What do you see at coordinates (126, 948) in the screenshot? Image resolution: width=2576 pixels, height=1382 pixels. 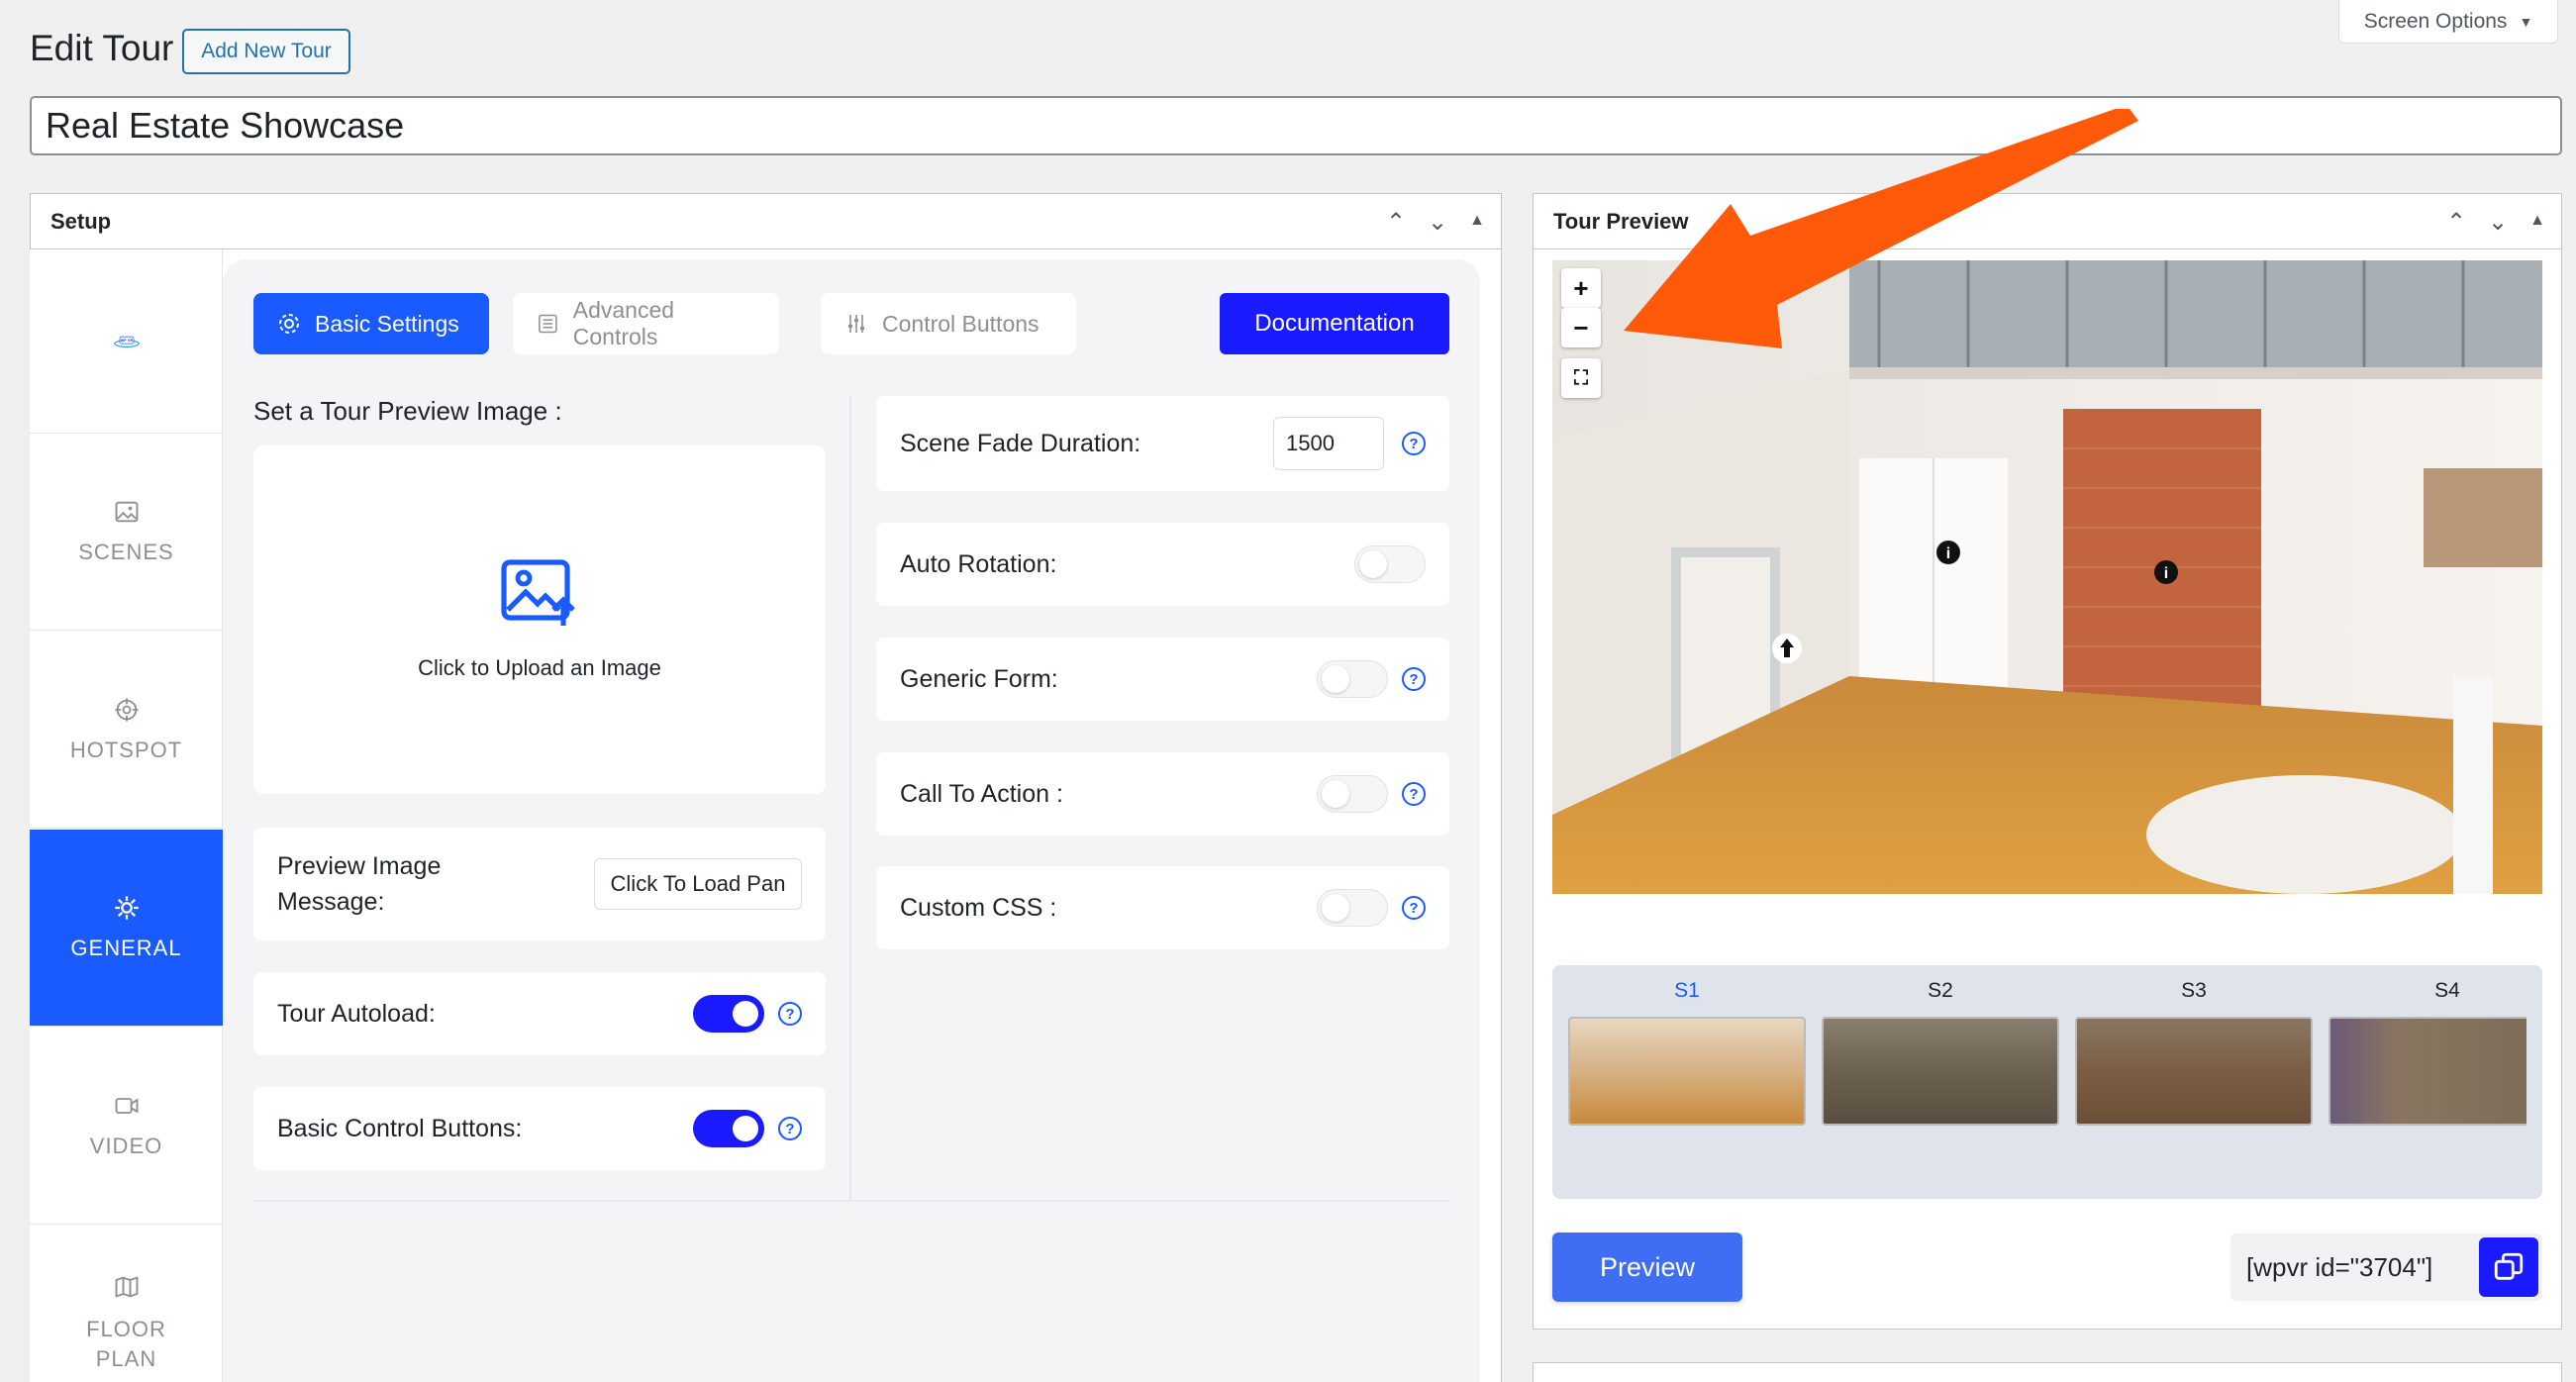 I see `sidebar-item-label: GENERAL` at bounding box center [126, 948].